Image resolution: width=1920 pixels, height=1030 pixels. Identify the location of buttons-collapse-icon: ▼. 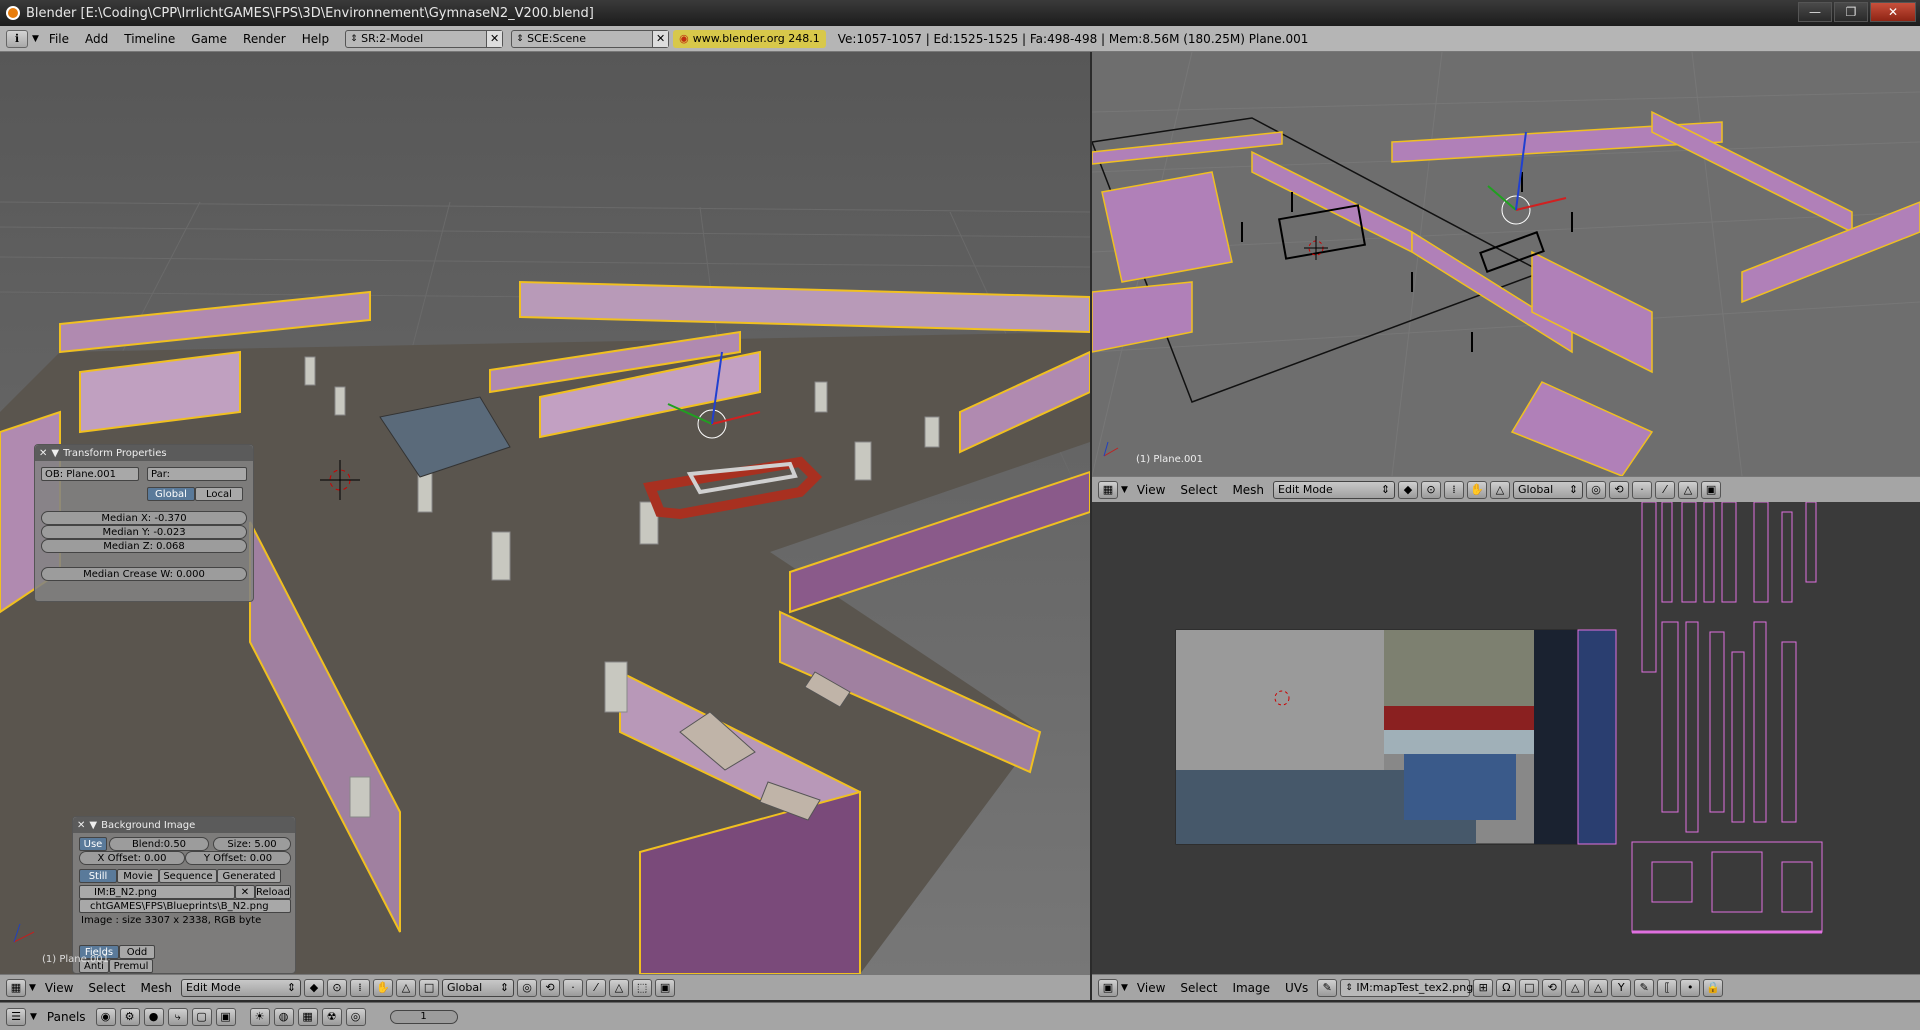
(33, 1017).